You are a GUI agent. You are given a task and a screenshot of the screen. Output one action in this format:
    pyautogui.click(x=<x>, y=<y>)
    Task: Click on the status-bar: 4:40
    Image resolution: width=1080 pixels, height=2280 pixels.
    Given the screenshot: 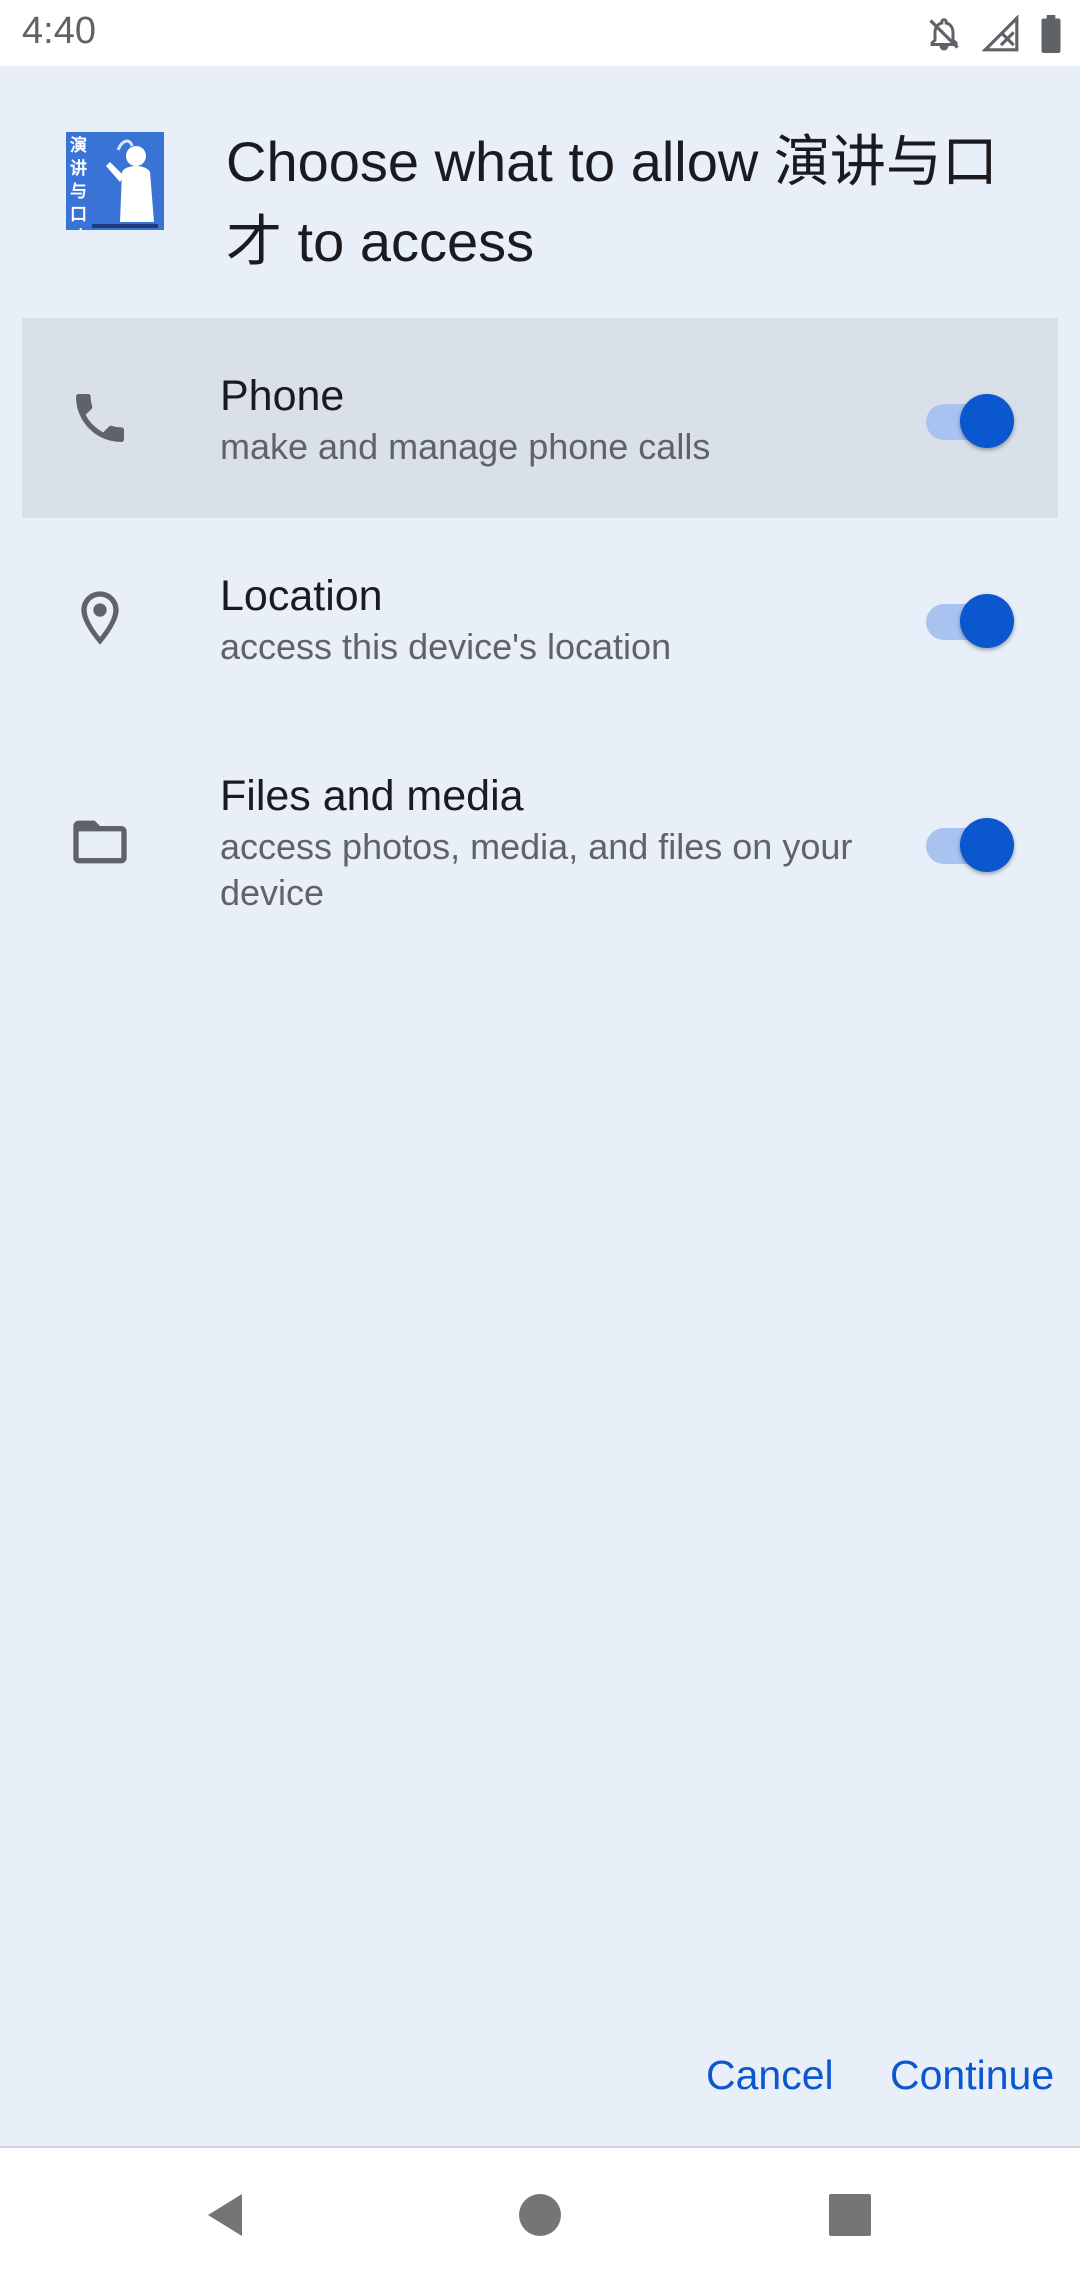 What is the action you would take?
    pyautogui.click(x=540, y=33)
    